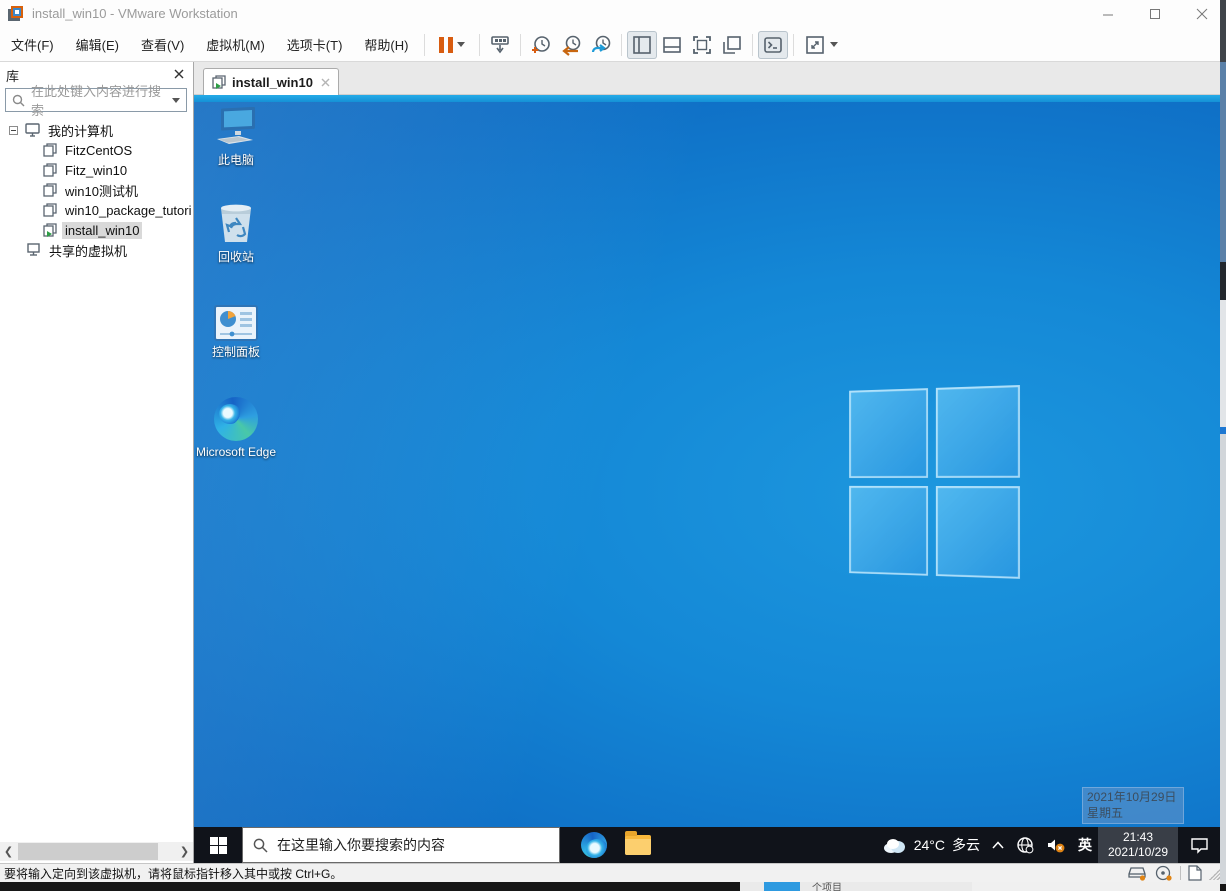 The width and height of the screenshot is (1226, 891). I want to click on speaker-muted-icon, so click(1056, 846).